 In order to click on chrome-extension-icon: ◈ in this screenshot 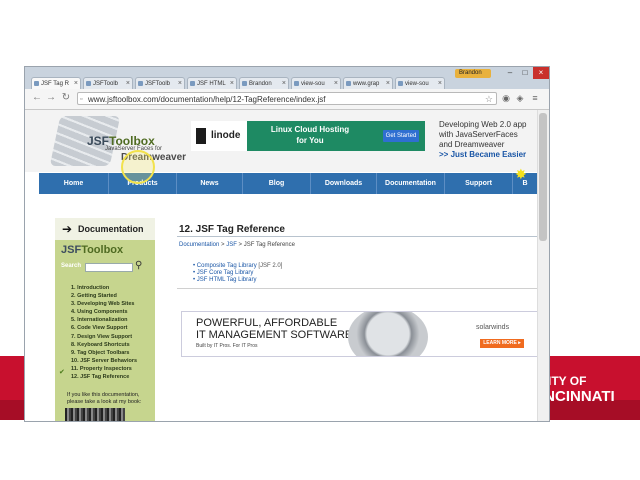, I will do `click(520, 98)`.